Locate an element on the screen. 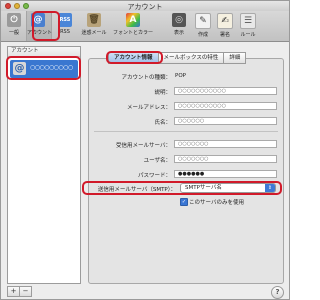 The image size is (320, 300). highlight-box-smtp is located at coordinates (182, 188).